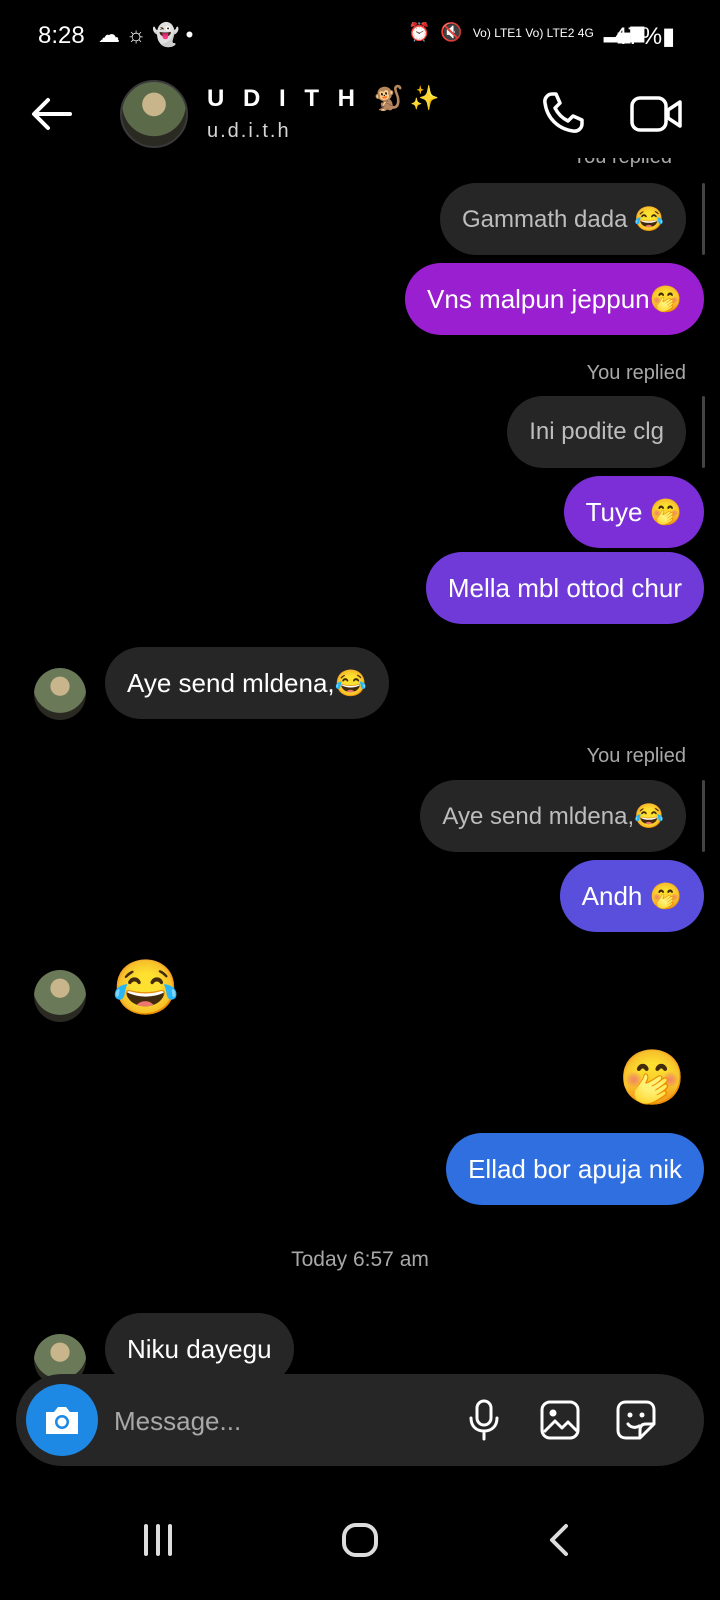 The height and width of the screenshot is (1600, 720). Describe the element at coordinates (484, 1420) in the screenshot. I see `microphone-icon` at that location.